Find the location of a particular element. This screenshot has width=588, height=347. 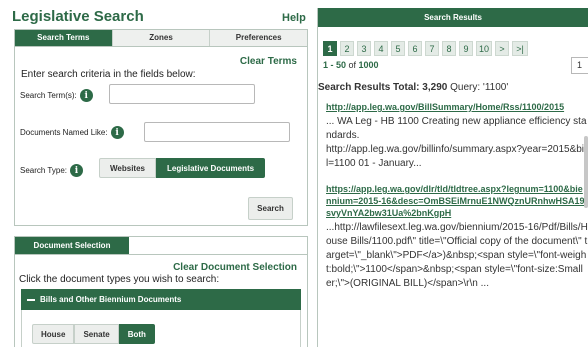

search-type-label: Search Type: is located at coordinates (43, 170).